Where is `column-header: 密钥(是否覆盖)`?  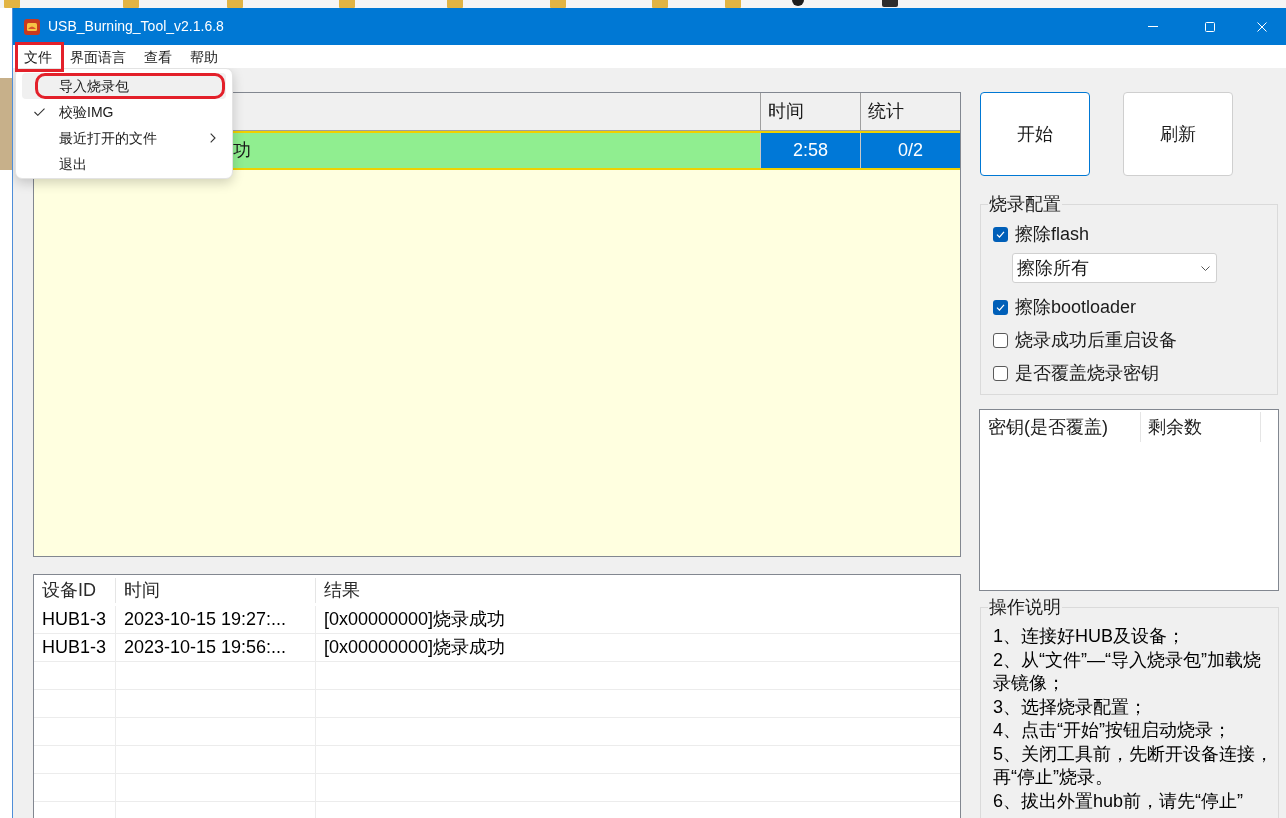 column-header: 密钥(是否覆盖) is located at coordinates (1060, 427).